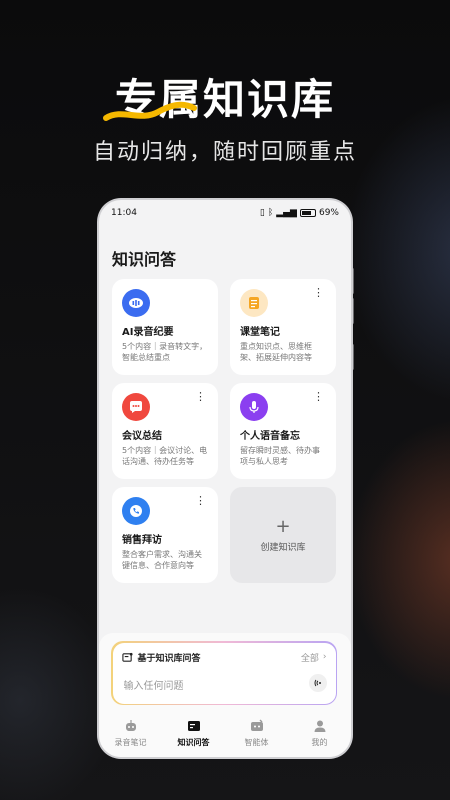  Describe the element at coordinates (224, 152) in the screenshot. I see `promo-subhead: 自动归纳，随时回顾重点` at that location.